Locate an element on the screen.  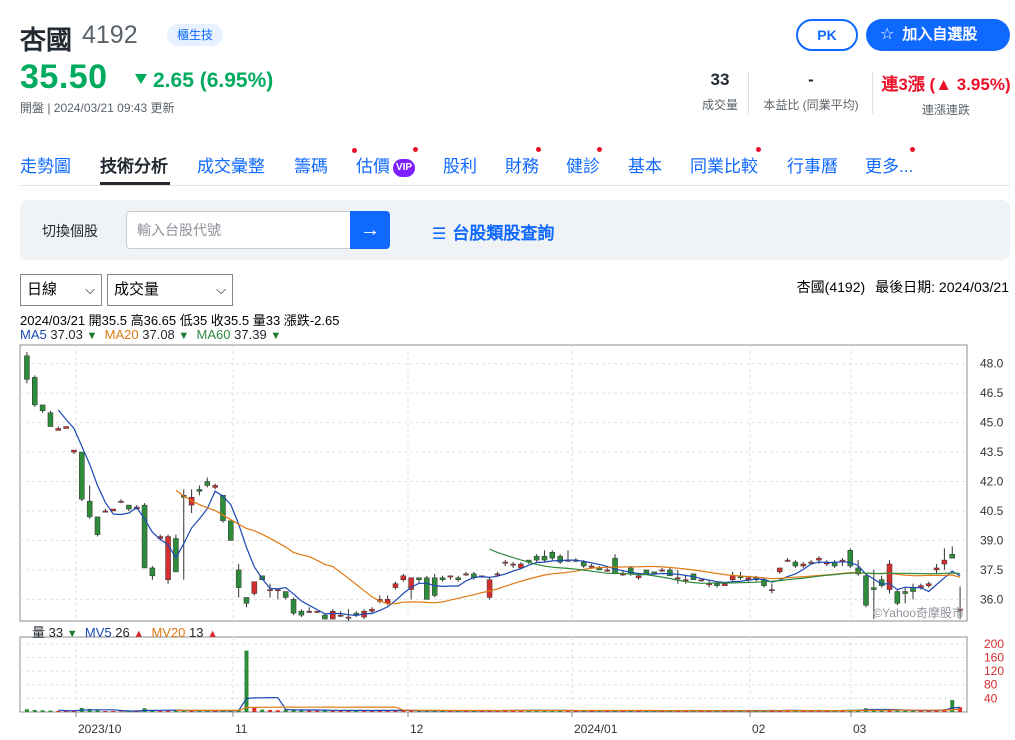
mv20-label: MV20 is located at coordinates (168, 632).